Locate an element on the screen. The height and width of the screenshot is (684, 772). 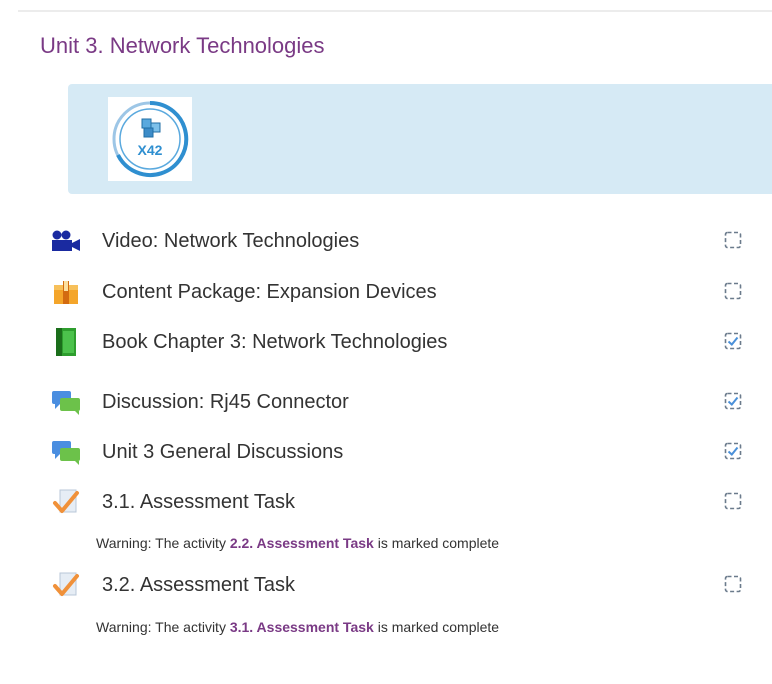
video-camera-icon is located at coordinates (66, 241).